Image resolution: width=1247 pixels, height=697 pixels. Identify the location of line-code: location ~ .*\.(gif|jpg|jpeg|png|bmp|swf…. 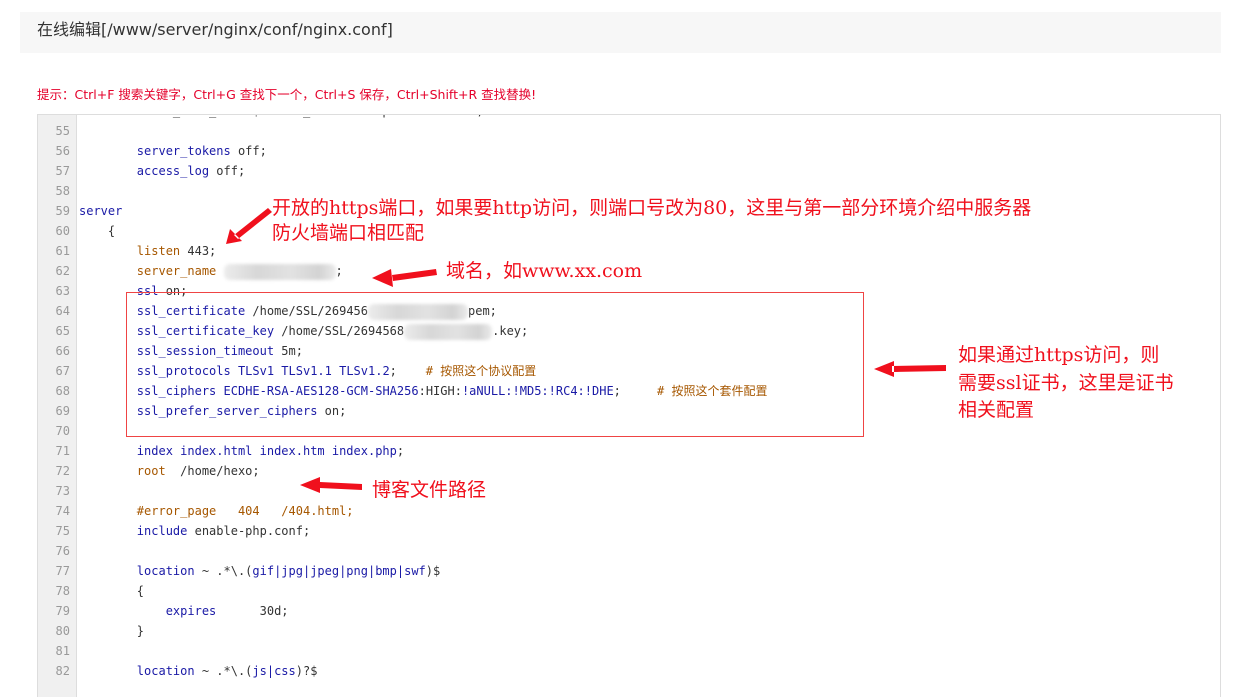
(259, 571).